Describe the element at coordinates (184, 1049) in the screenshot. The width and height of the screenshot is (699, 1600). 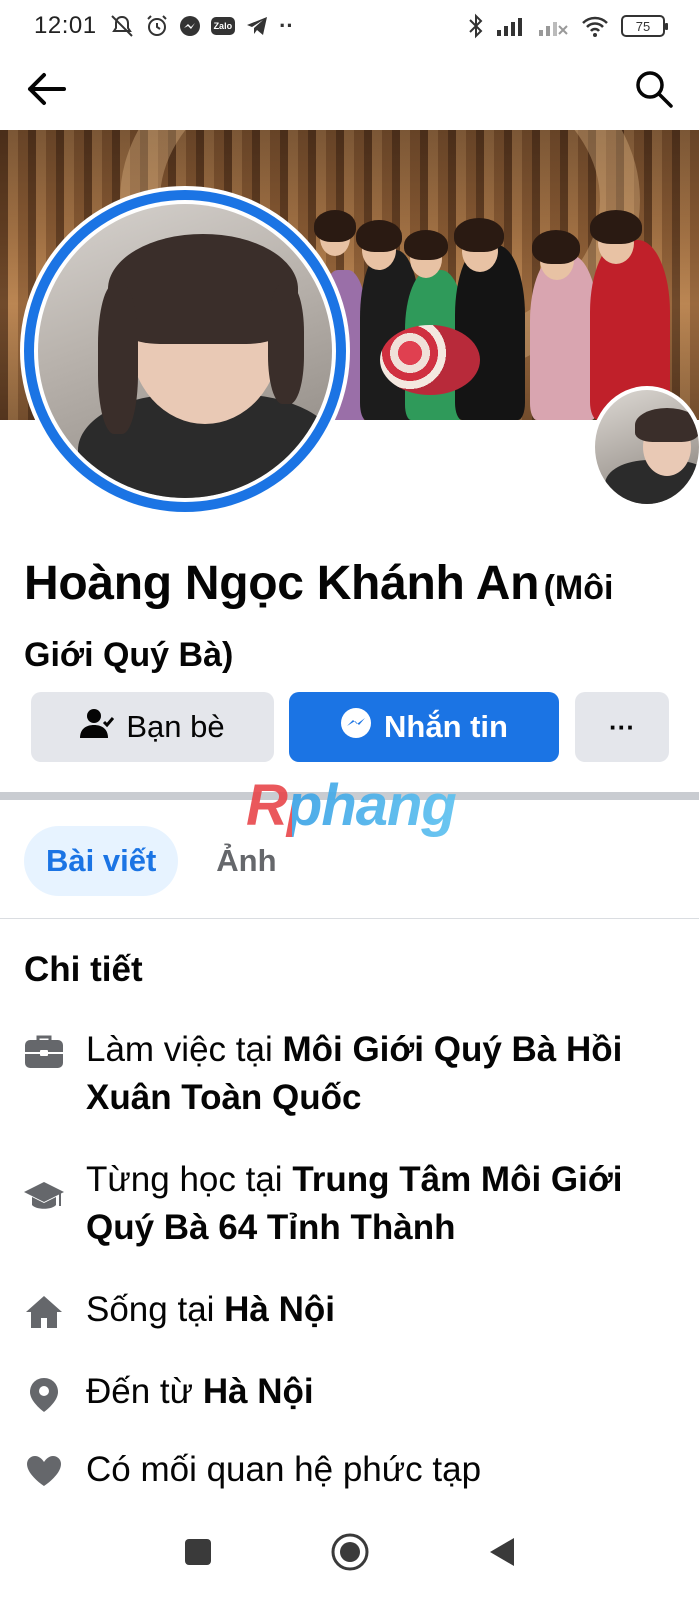
I see `work-prefix: Làm việc tại` at that location.